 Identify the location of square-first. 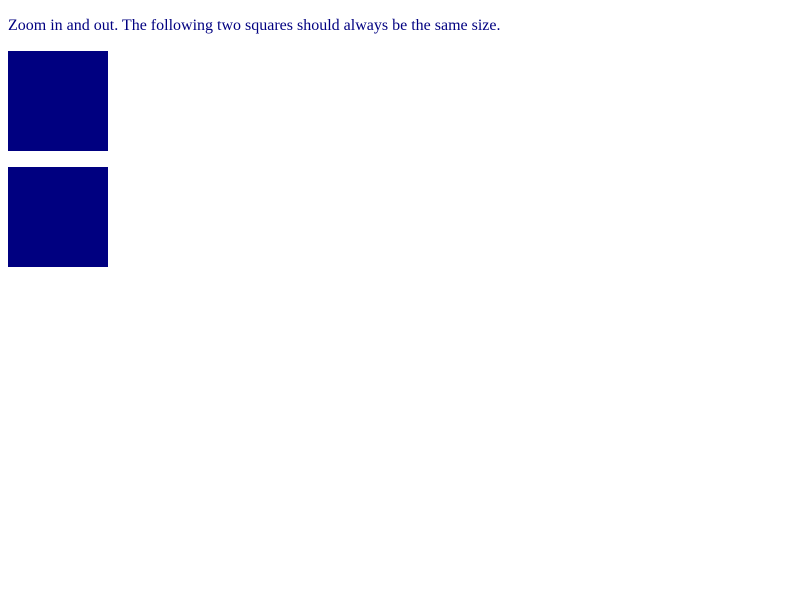
(58, 101).